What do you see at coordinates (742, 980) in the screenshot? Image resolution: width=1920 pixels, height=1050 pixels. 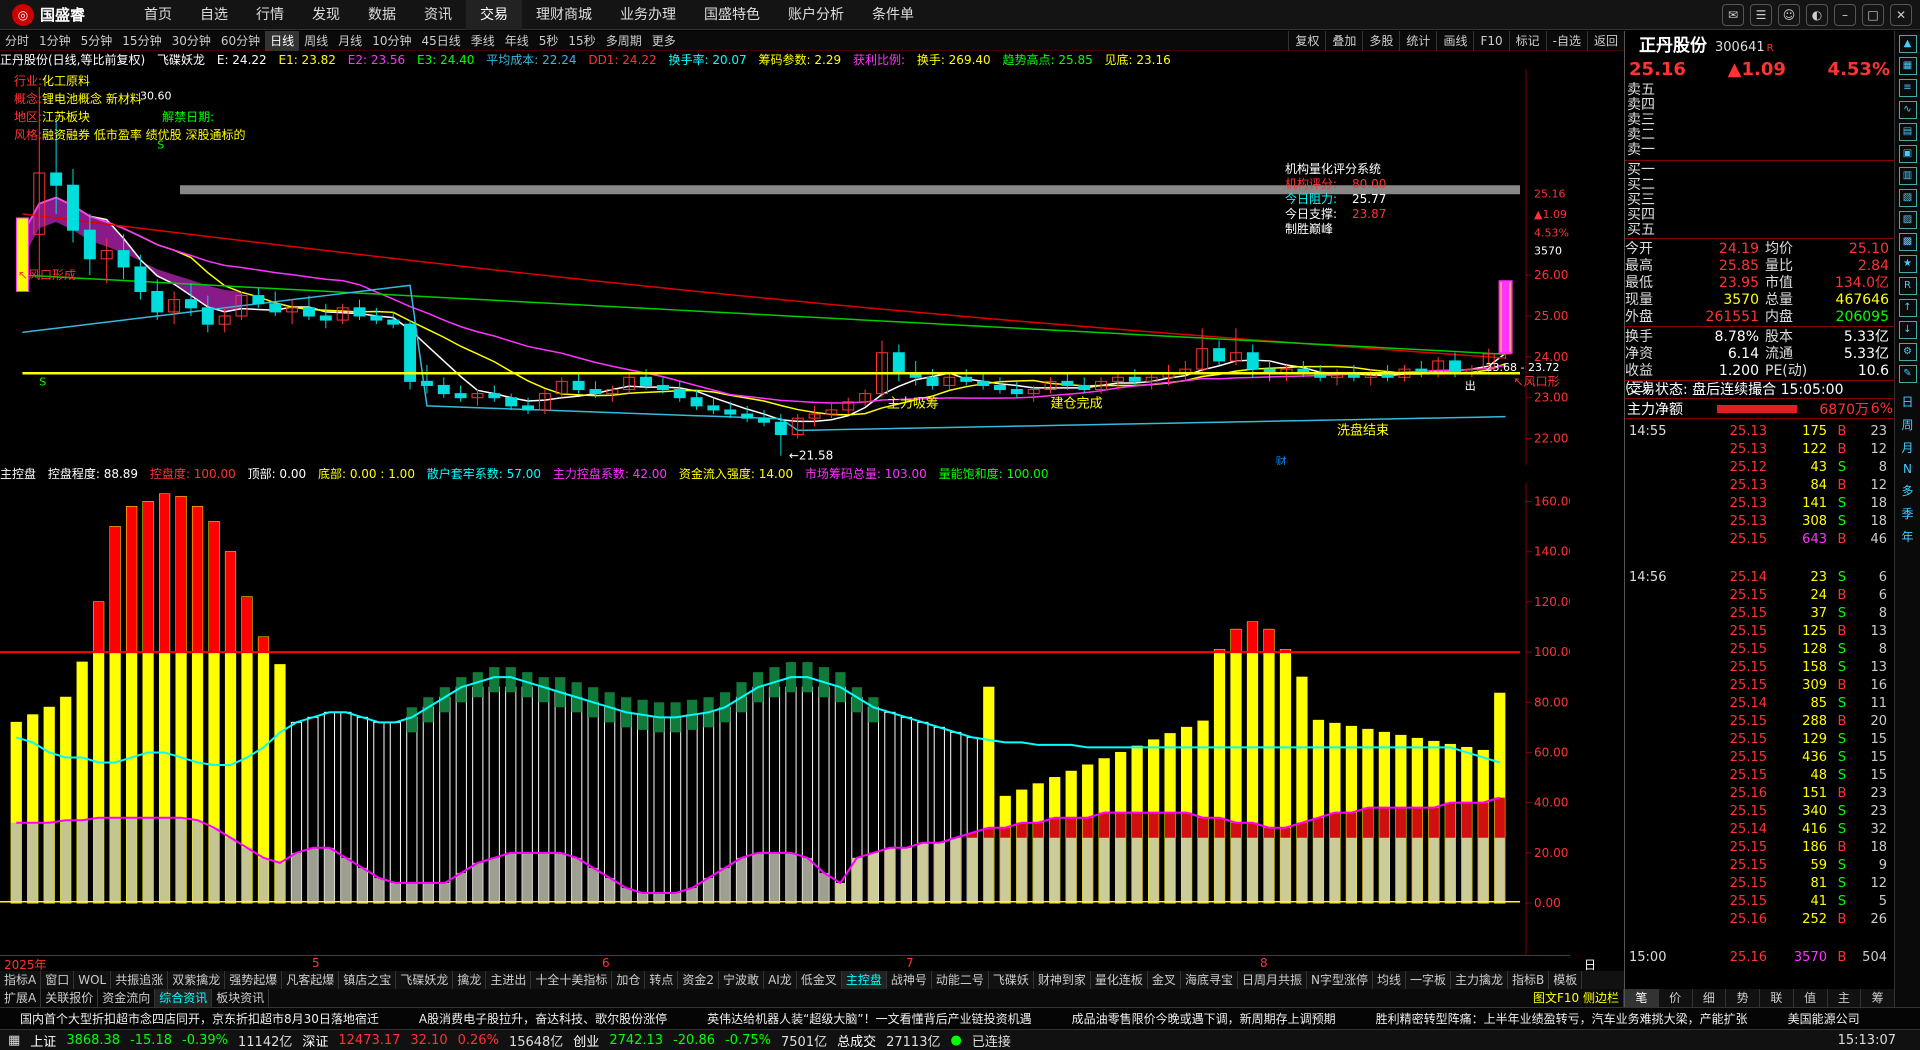 I see `indicator-tab-15: 宁波敢` at bounding box center [742, 980].